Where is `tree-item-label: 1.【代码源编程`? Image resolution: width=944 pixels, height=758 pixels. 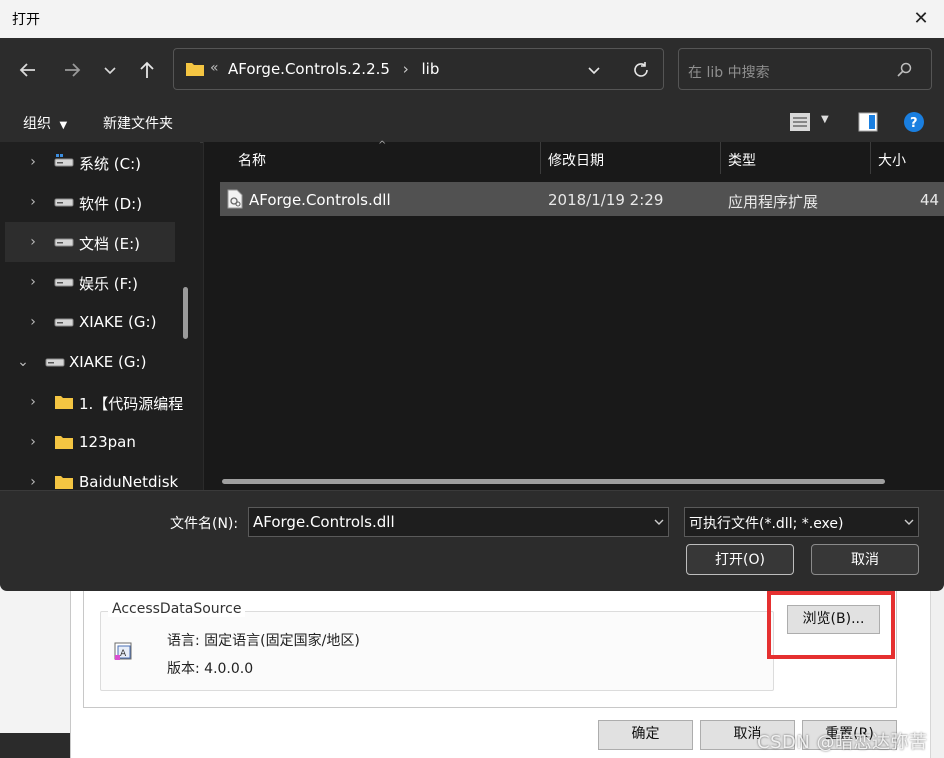 tree-item-label: 1.【代码源编程 is located at coordinates (131, 404).